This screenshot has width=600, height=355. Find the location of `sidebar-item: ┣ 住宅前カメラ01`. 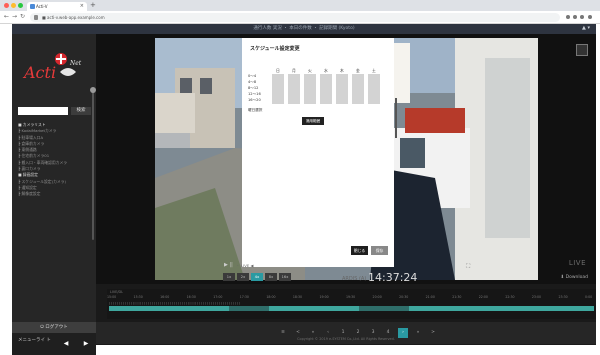

sidebar-item: ┣ 住宅前カメラ01 is located at coordinates (56, 156).